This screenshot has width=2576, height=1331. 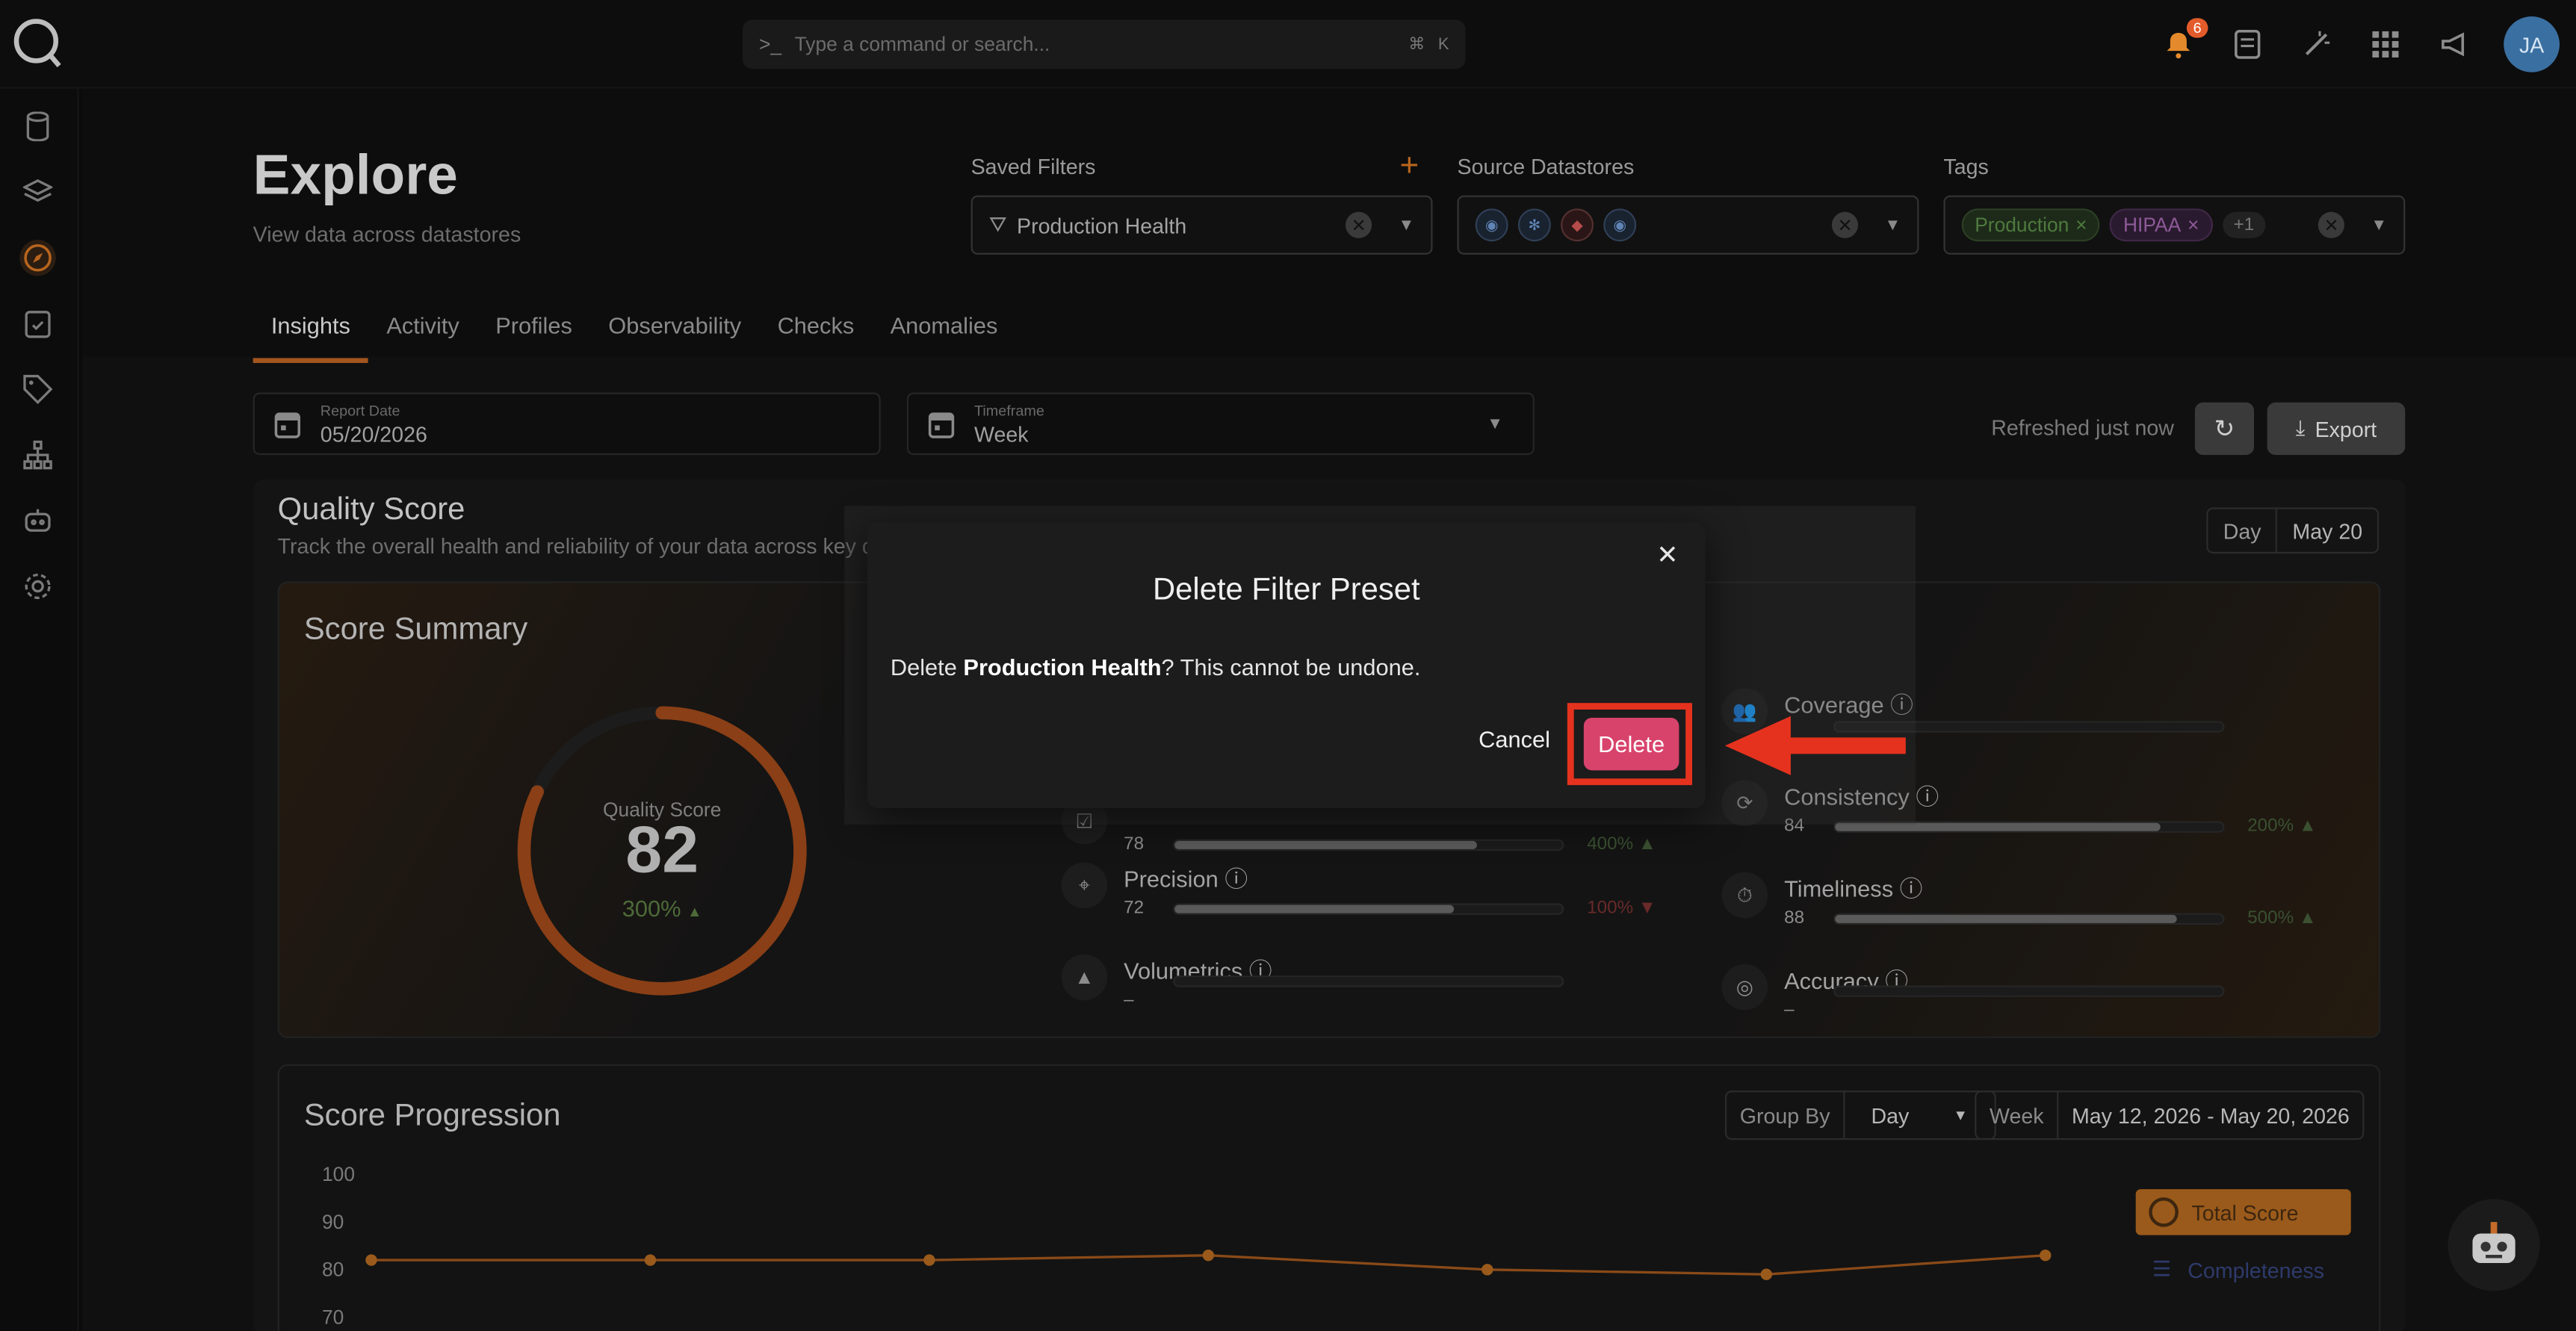 I want to click on modal-message-prefix: Delete, so click(x=927, y=667).